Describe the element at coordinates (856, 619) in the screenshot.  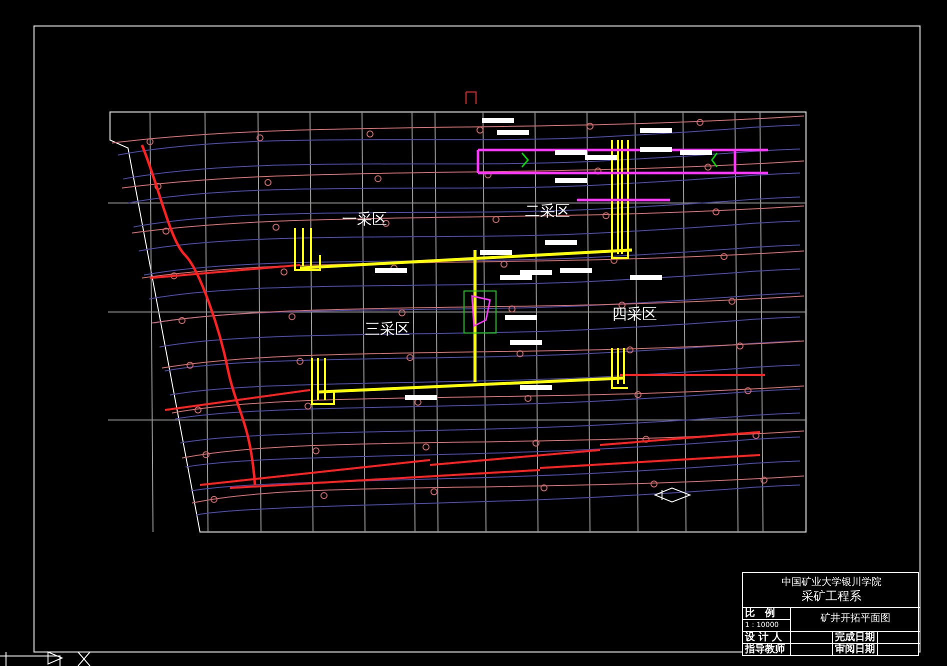
I see `drawing-title: 矿井开拓平面图` at that location.